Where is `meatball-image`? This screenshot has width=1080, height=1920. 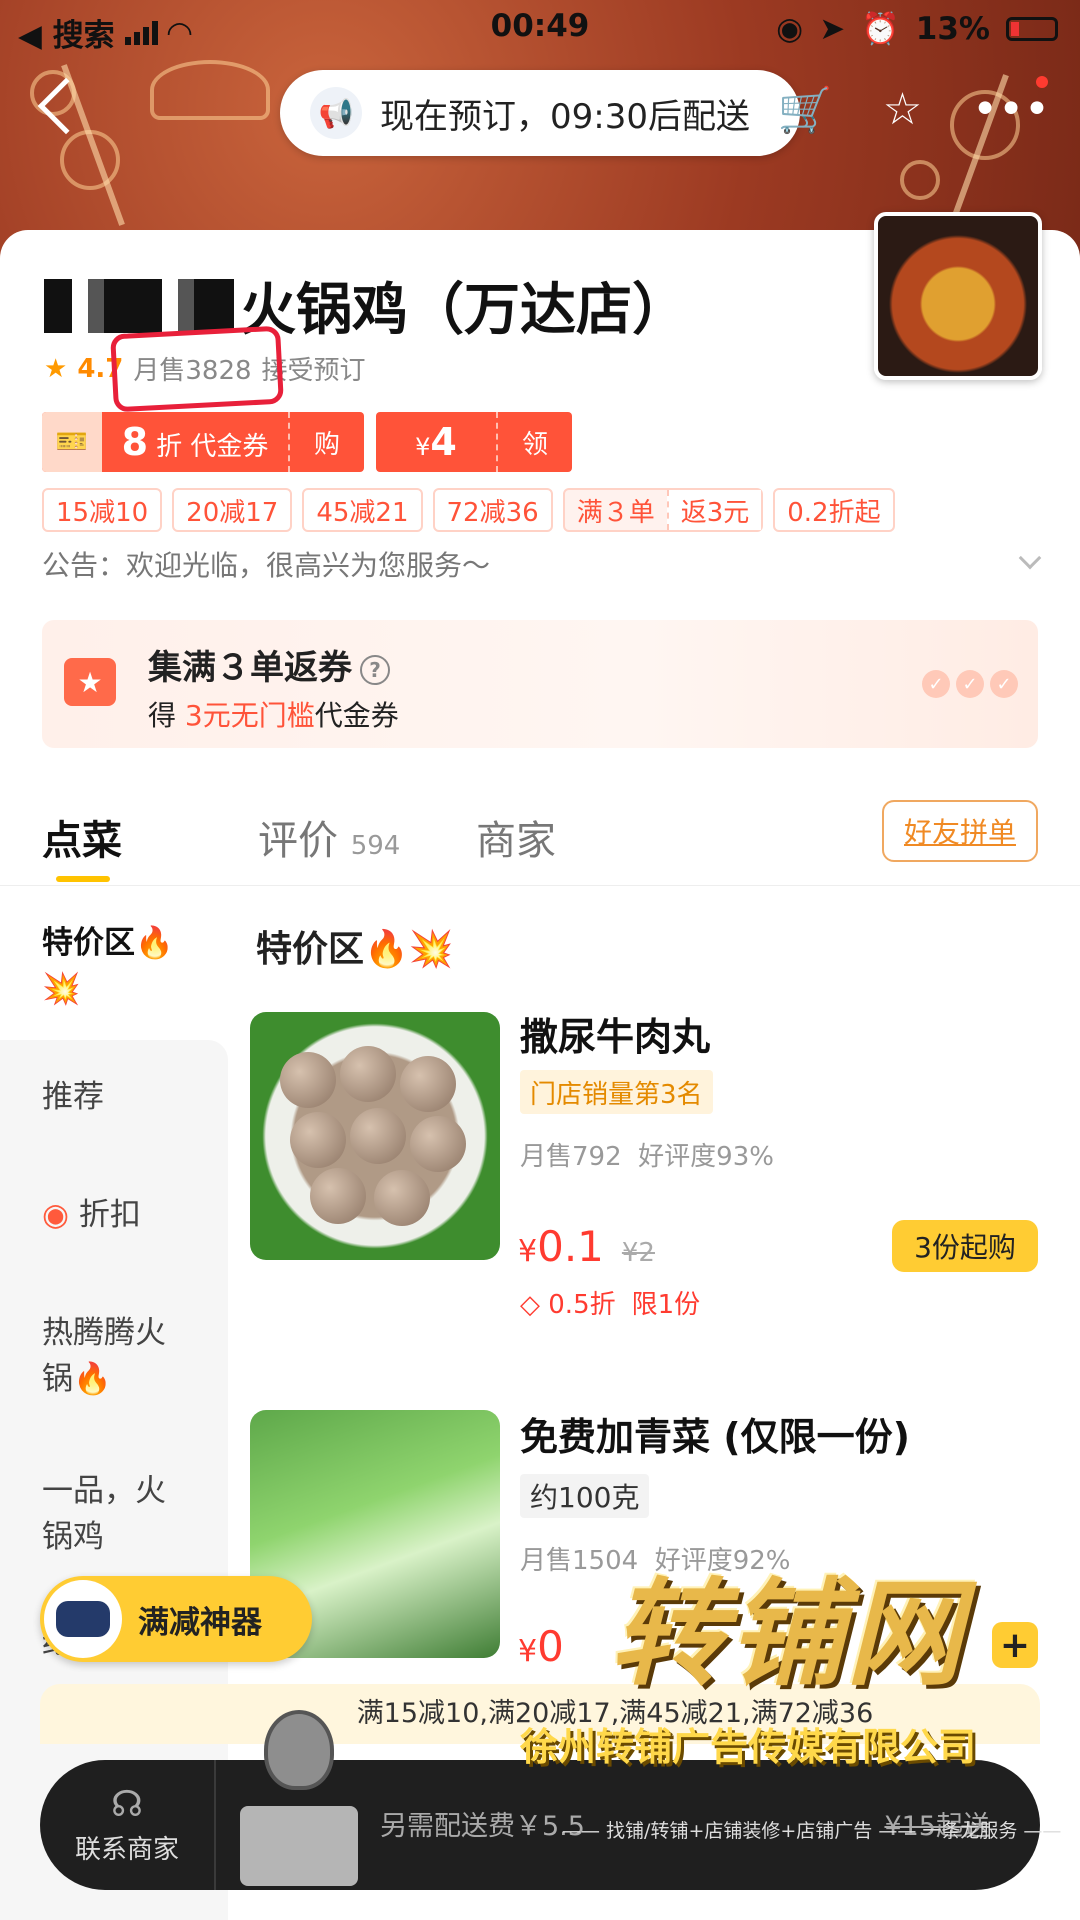
meatball-image is located at coordinates (375, 1136).